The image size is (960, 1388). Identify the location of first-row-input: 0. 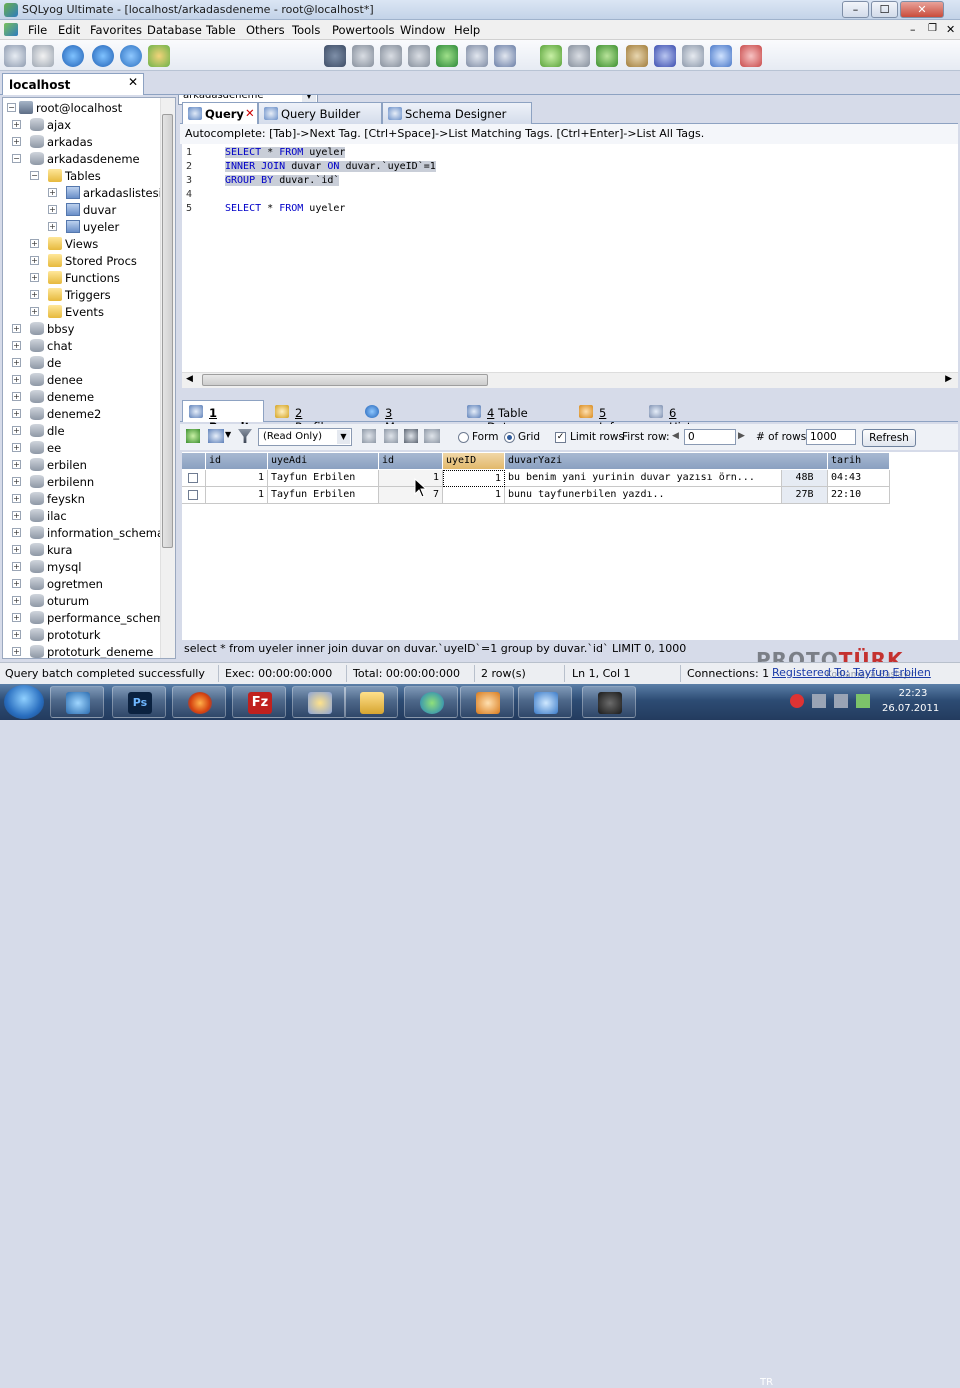
(710, 437).